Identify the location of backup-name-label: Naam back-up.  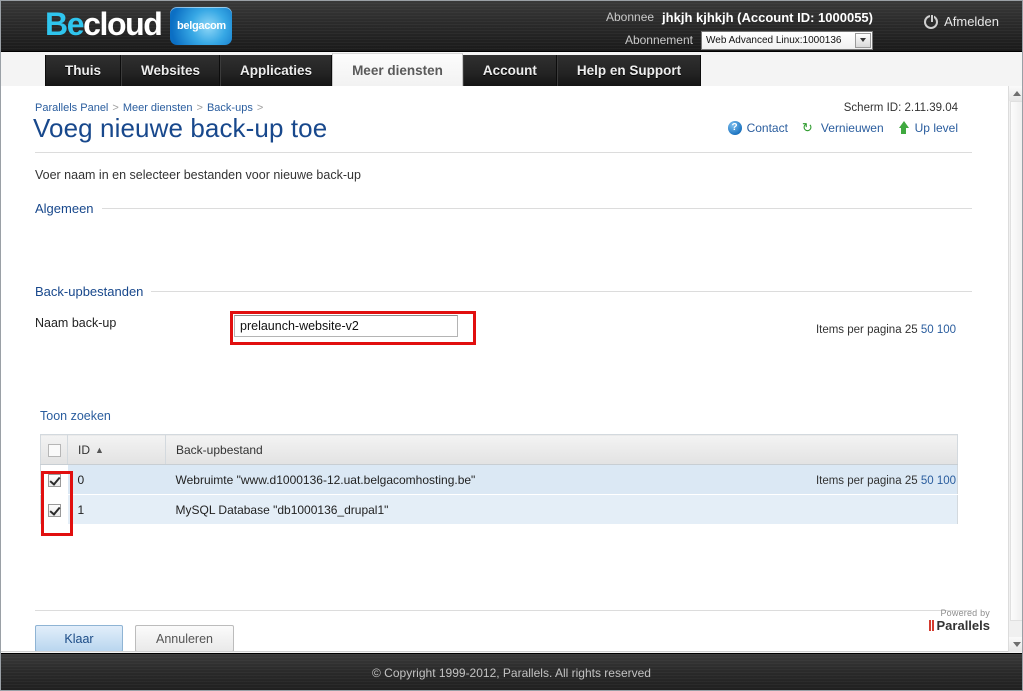
(76, 323).